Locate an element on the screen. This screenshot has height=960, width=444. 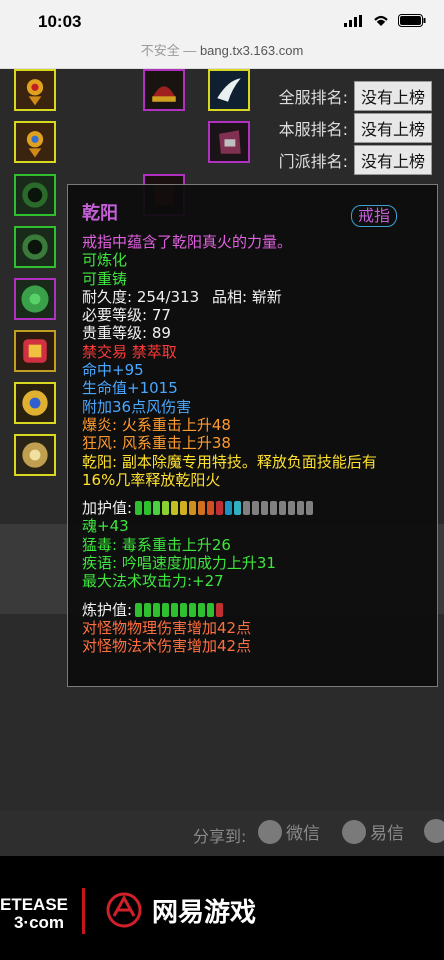
equip-slot-charm is located at coordinates (35, 299).